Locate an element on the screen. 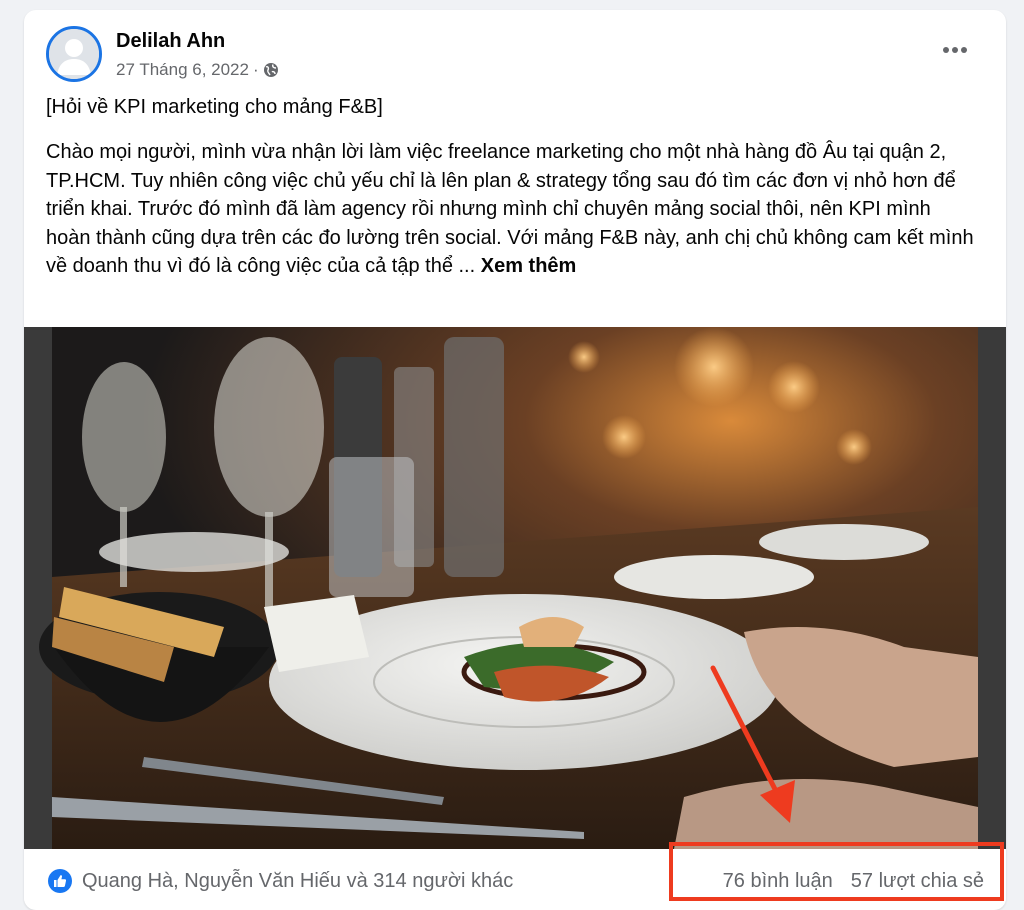 The height and width of the screenshot is (910, 1024). post-date: 27 Tháng 6, 2022 is located at coordinates (182, 70).